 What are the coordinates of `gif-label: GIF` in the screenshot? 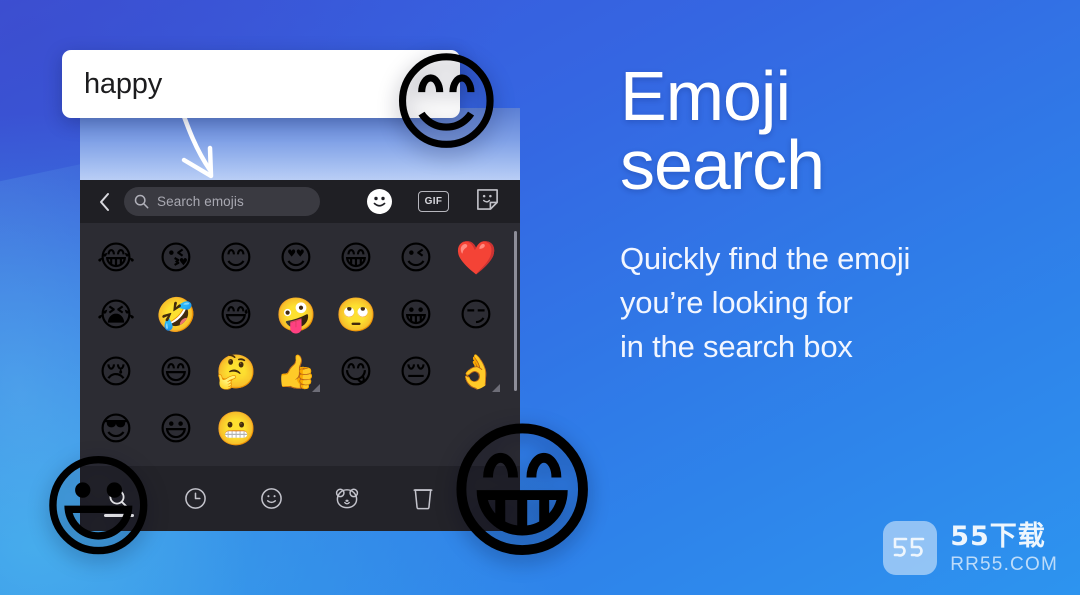 It's located at (433, 201).